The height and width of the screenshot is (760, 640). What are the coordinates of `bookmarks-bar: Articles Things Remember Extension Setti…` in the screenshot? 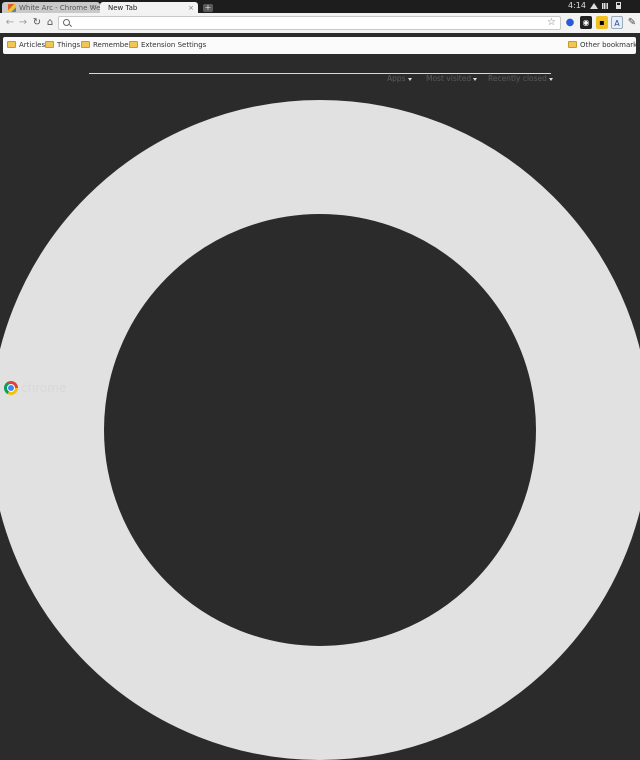 It's located at (321, 45).